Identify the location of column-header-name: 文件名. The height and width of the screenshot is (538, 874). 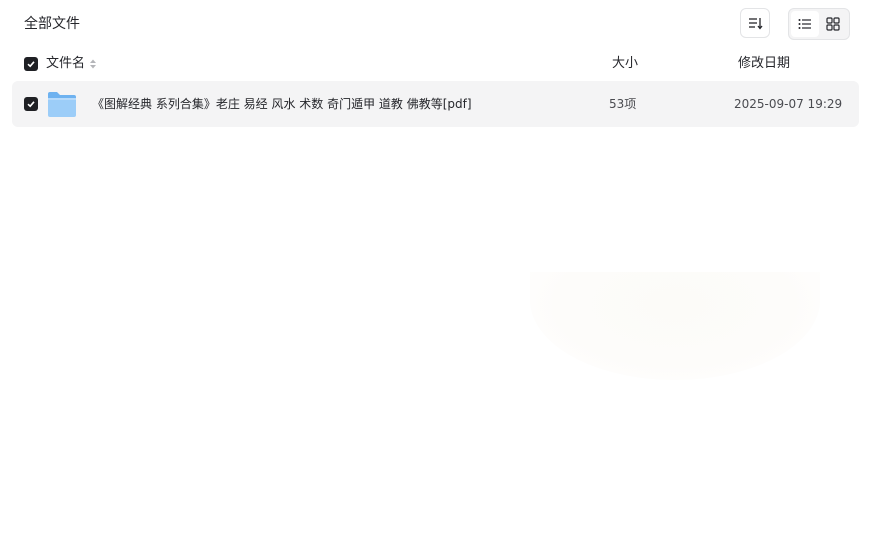
(71, 64).